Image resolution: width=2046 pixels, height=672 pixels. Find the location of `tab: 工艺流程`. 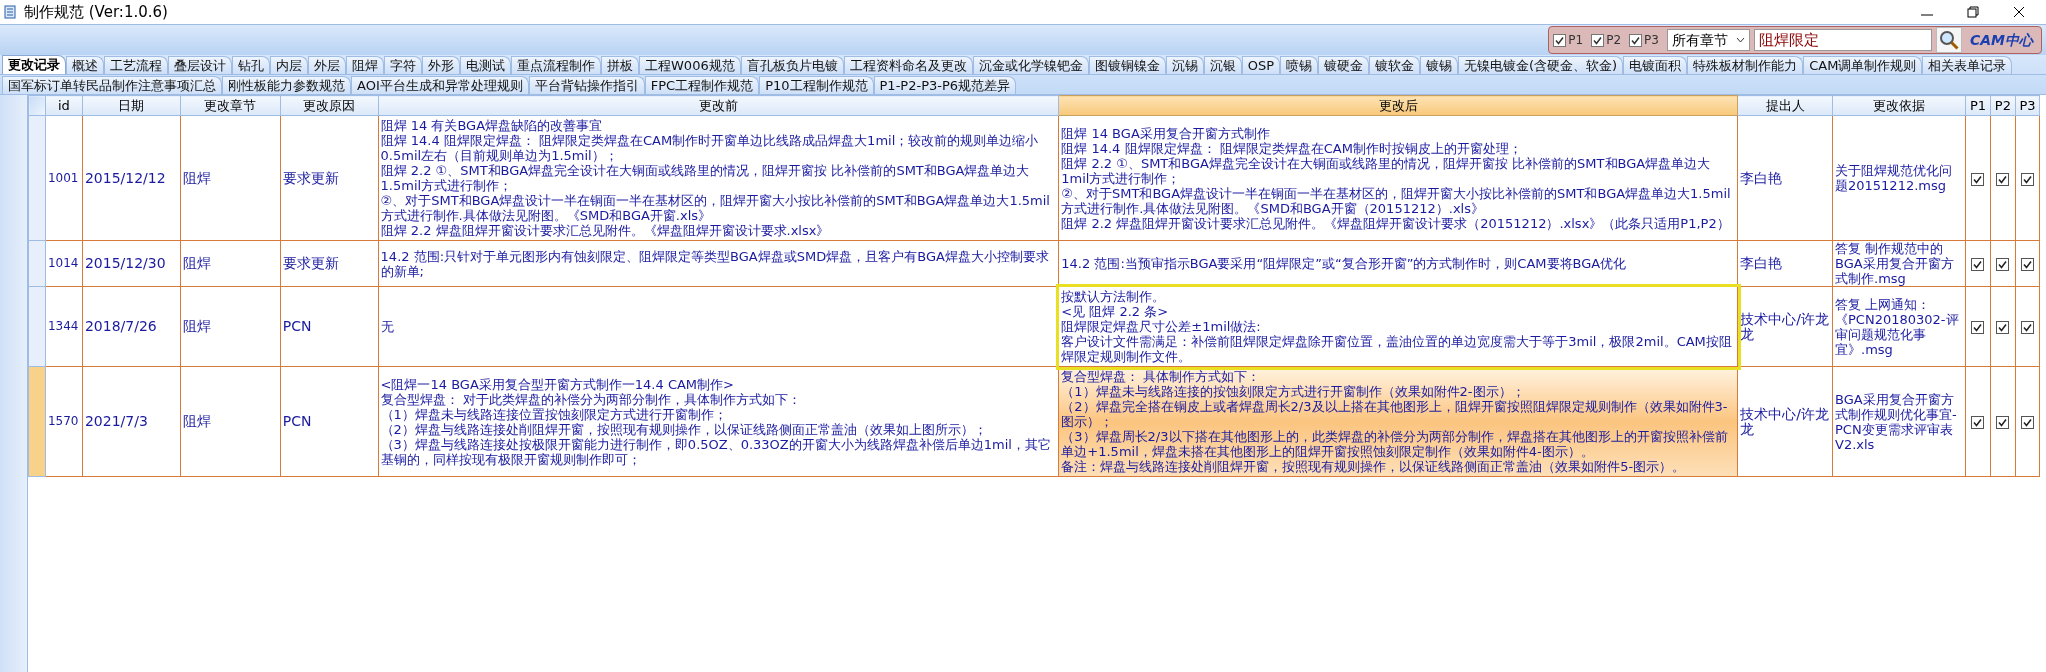

tab: 工艺流程 is located at coordinates (136, 65).